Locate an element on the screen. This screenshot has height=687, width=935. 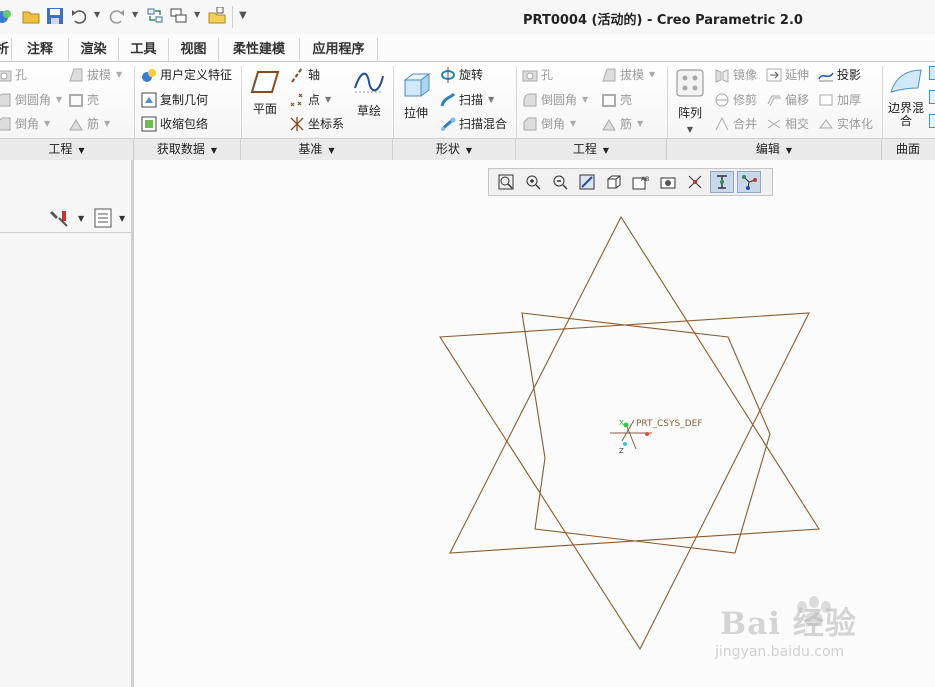
csys-z-label: Z is located at coordinates (621, 451).